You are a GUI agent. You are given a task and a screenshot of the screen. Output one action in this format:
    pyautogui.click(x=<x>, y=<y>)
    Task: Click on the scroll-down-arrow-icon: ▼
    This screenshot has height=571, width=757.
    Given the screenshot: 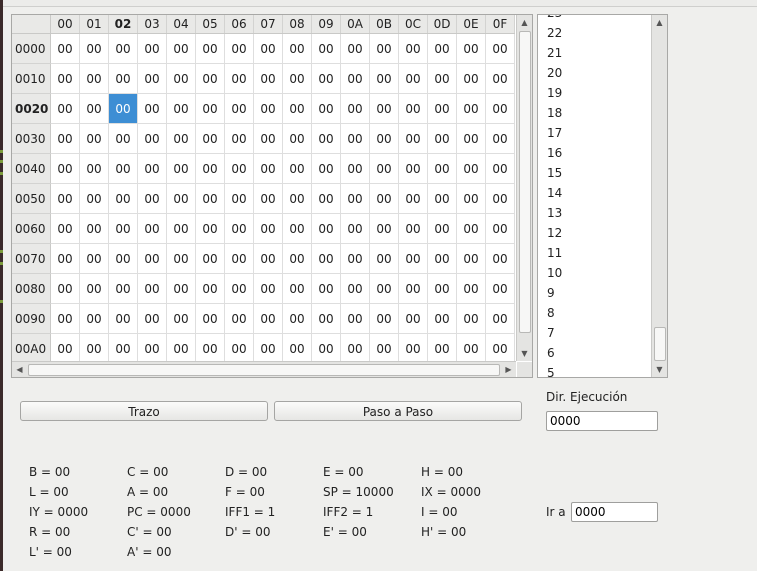 What is the action you would take?
    pyautogui.click(x=659, y=369)
    